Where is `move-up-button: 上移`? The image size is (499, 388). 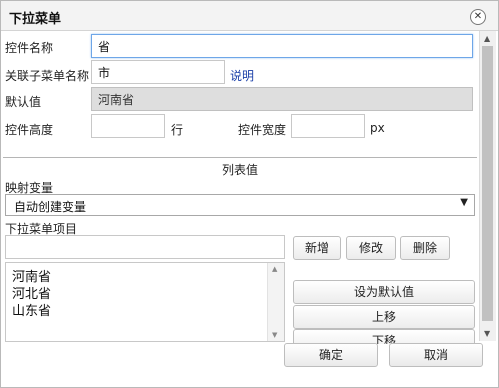
move-up-button: 上移 is located at coordinates (384, 317).